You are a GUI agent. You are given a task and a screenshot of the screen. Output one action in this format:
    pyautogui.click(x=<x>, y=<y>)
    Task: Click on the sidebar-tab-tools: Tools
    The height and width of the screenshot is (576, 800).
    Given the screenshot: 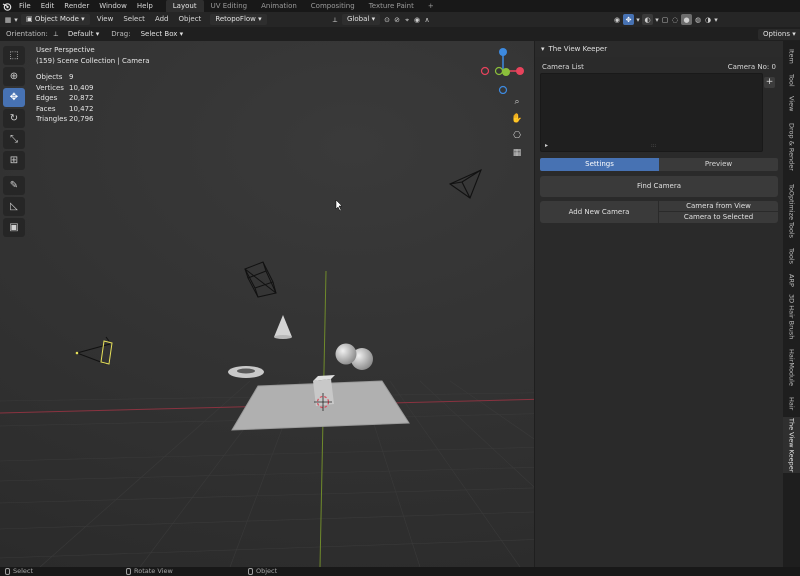 What is the action you would take?
    pyautogui.click(x=791, y=256)
    